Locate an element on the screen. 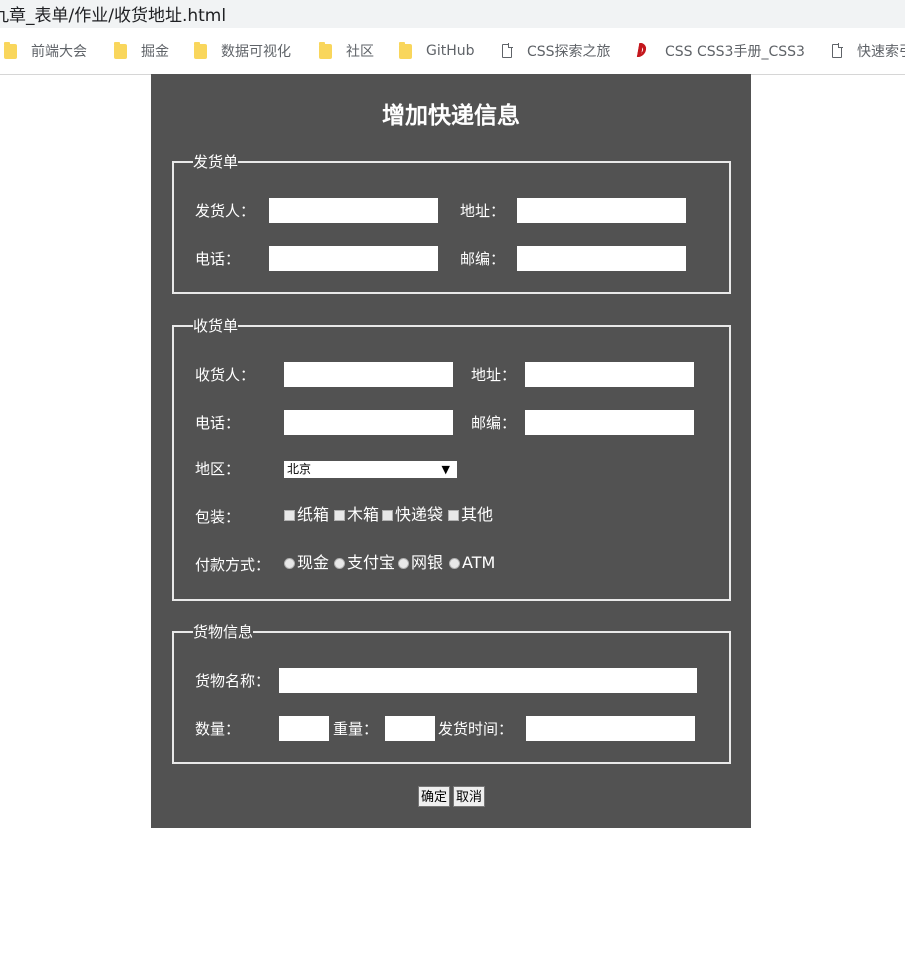 Image resolution: width=905 pixels, height=955 pixels. receiver-address-label: 地址： is located at coordinates (494, 375).